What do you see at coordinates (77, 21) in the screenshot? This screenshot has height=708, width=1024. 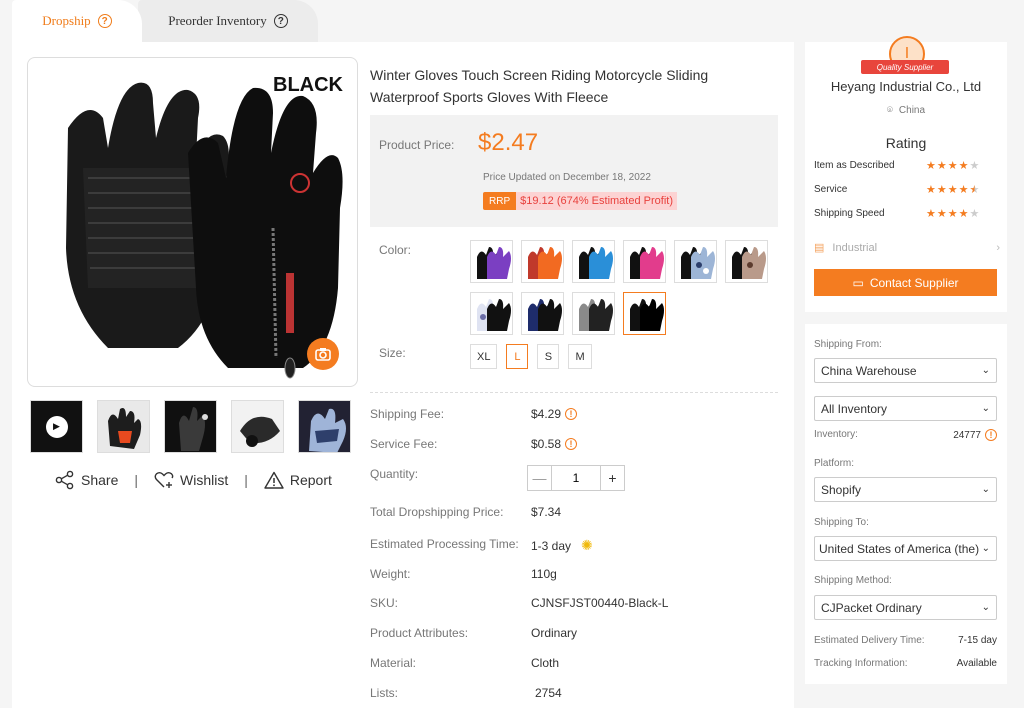 I see `tab-dropship: Dropship ?` at bounding box center [77, 21].